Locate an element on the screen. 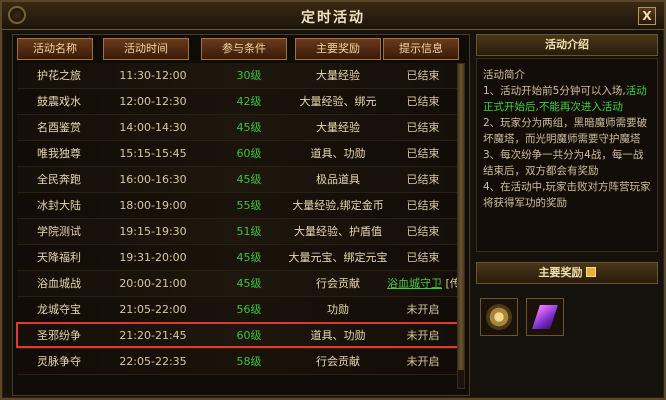 The width and height of the screenshot is (666, 400). table-row: 灵脉争夺 22:05-22:35 58级 行会贡献 未开启 is located at coordinates (237, 362).